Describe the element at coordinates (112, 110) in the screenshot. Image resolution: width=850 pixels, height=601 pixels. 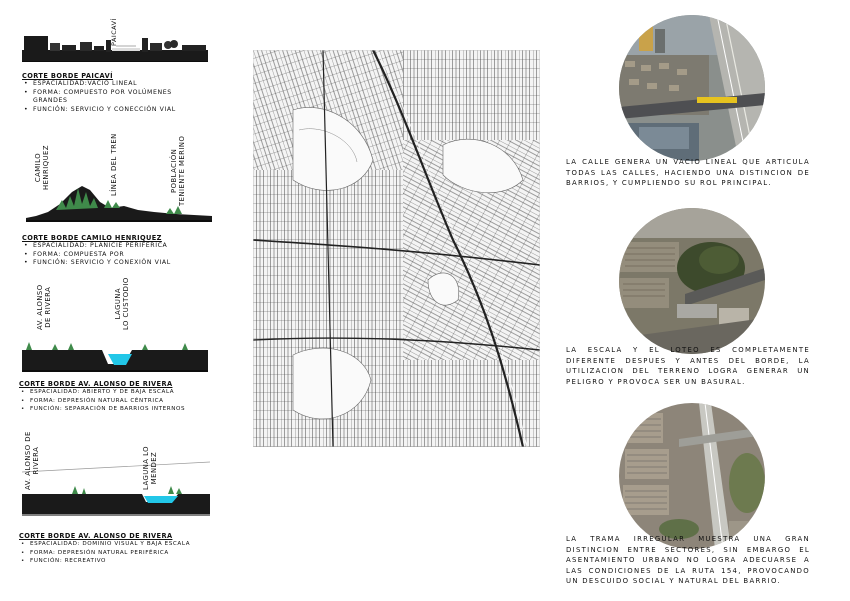
I see `bullet-item: FUNCIÓN: SERVICIO Y CONECCIÓN VIAL` at that location.